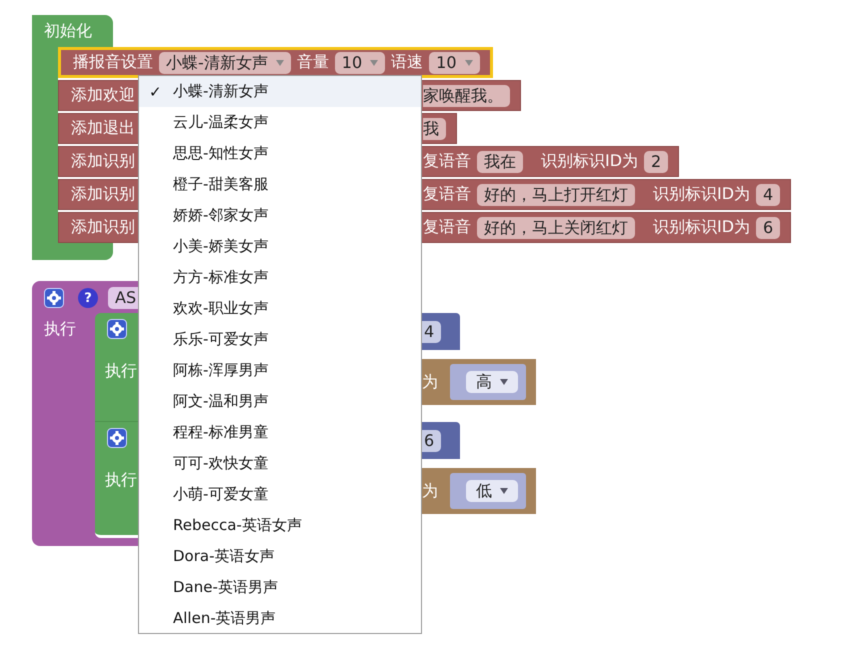  I want to click on check-icon: ✓, so click(155, 91).